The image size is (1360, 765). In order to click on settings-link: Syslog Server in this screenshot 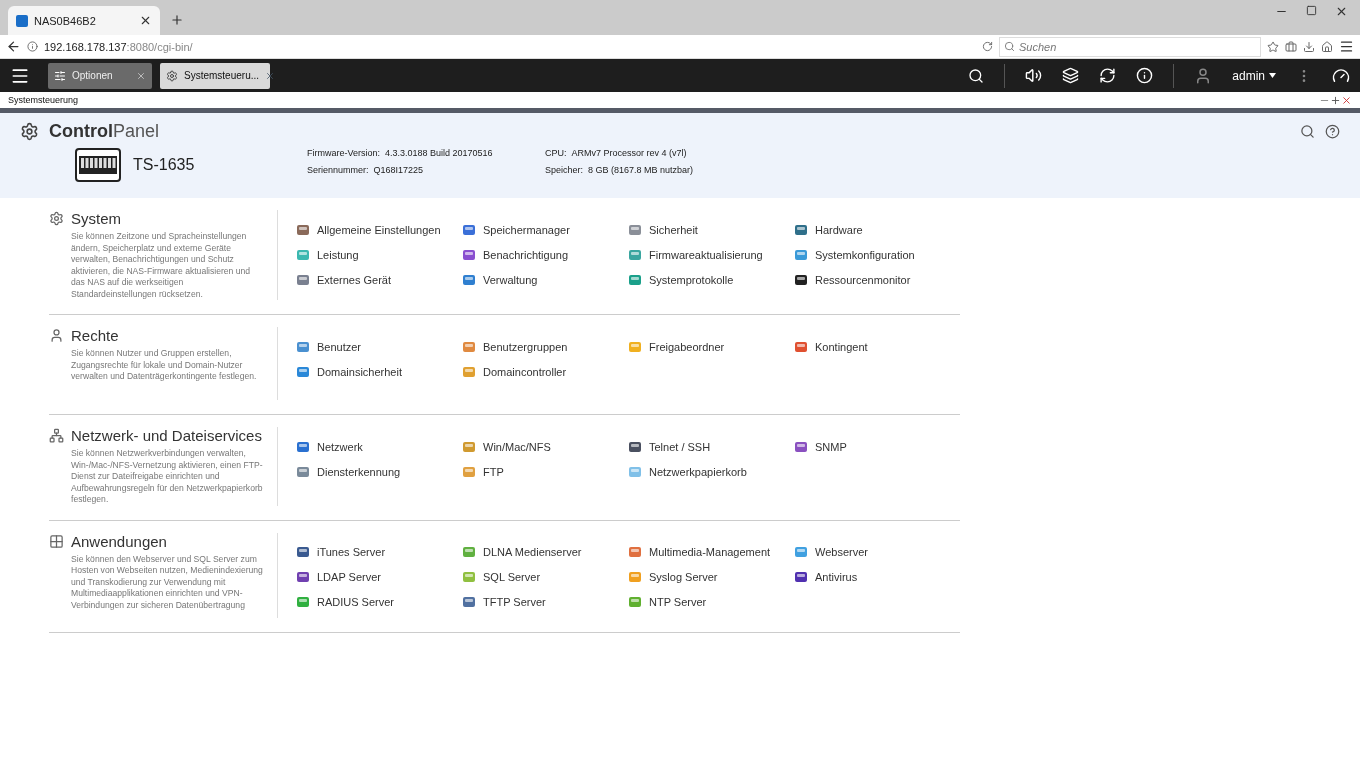, I will do `click(711, 577)`.